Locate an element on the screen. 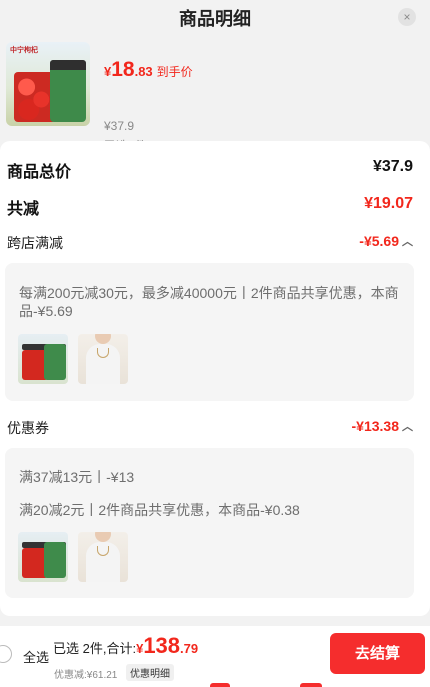 The height and width of the screenshot is (687, 430). selected-summary: 已选 2件,合计: is located at coordinates (95, 648).